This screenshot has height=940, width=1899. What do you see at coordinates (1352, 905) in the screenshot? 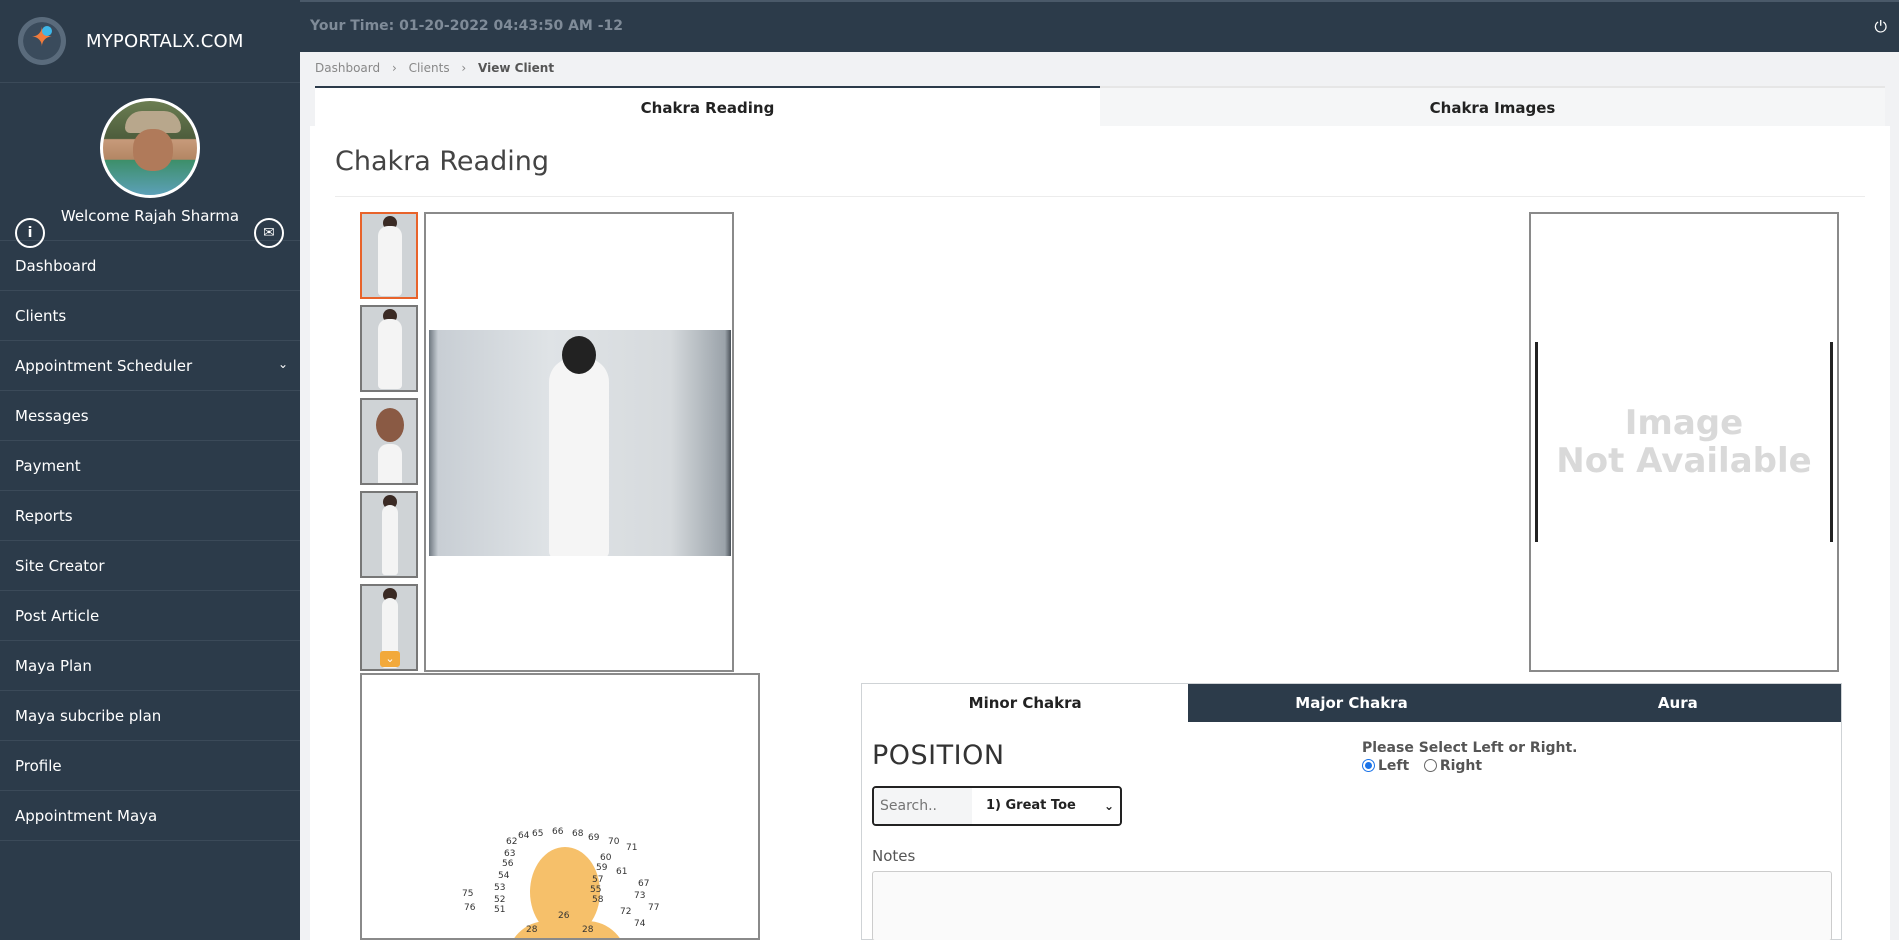
I see `notes-textarea` at bounding box center [1352, 905].